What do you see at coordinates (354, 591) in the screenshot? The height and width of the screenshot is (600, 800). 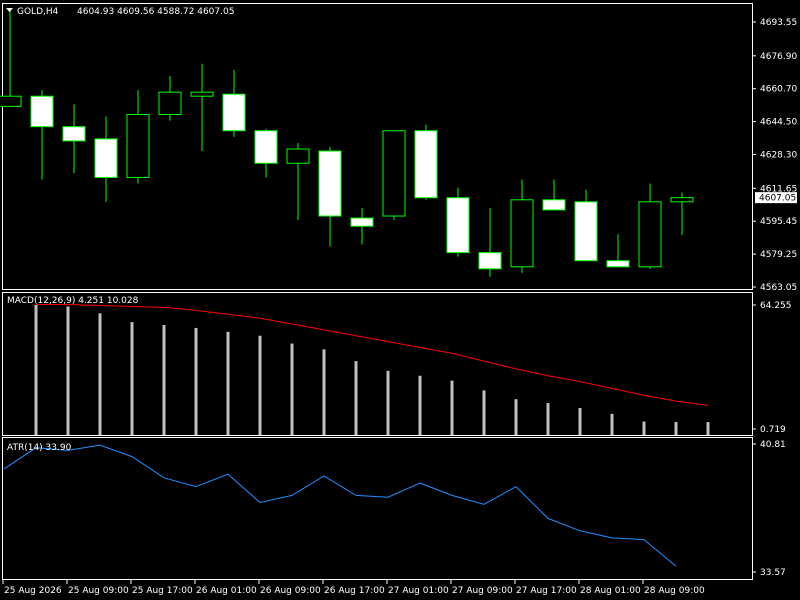 I see `time-tick-label: 26 Aug 17:00` at bounding box center [354, 591].